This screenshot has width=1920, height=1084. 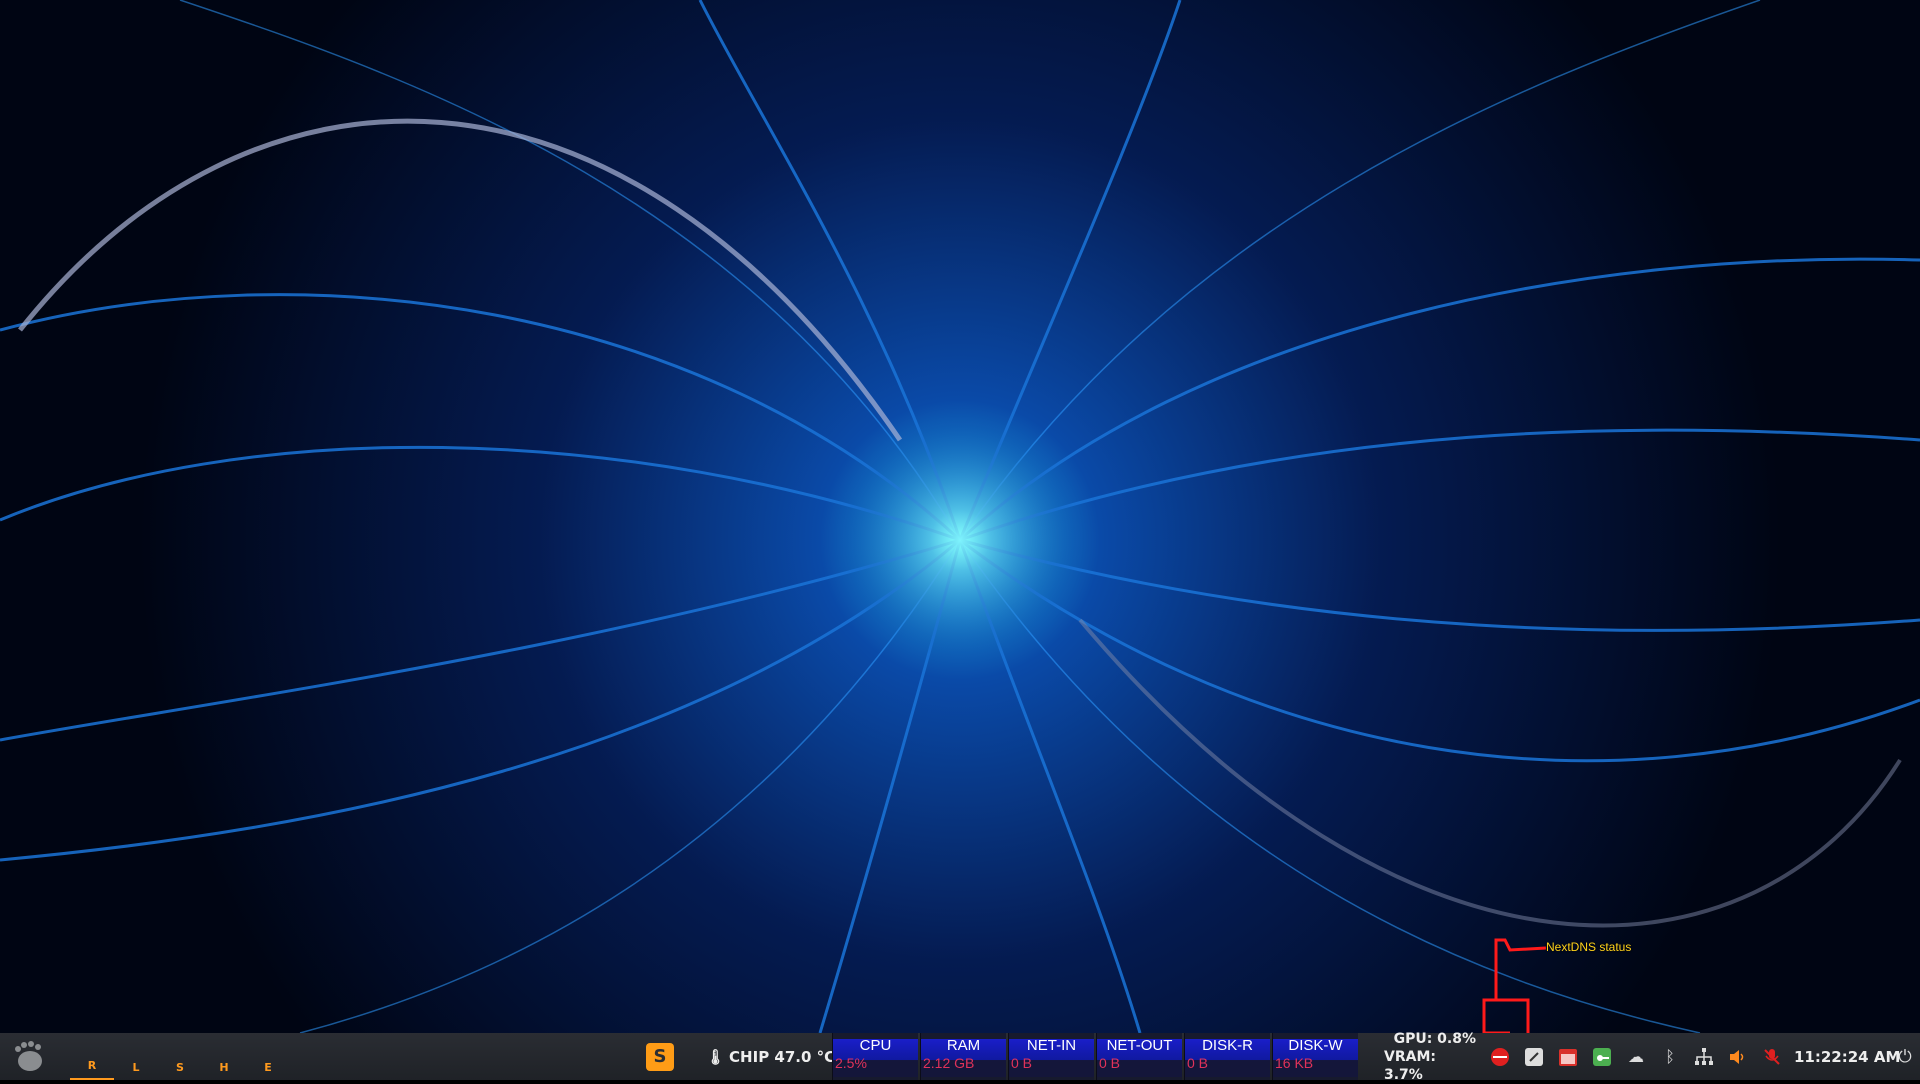 I want to click on system-tray: ☁ ᛒ, so click(x=1636, y=1056).